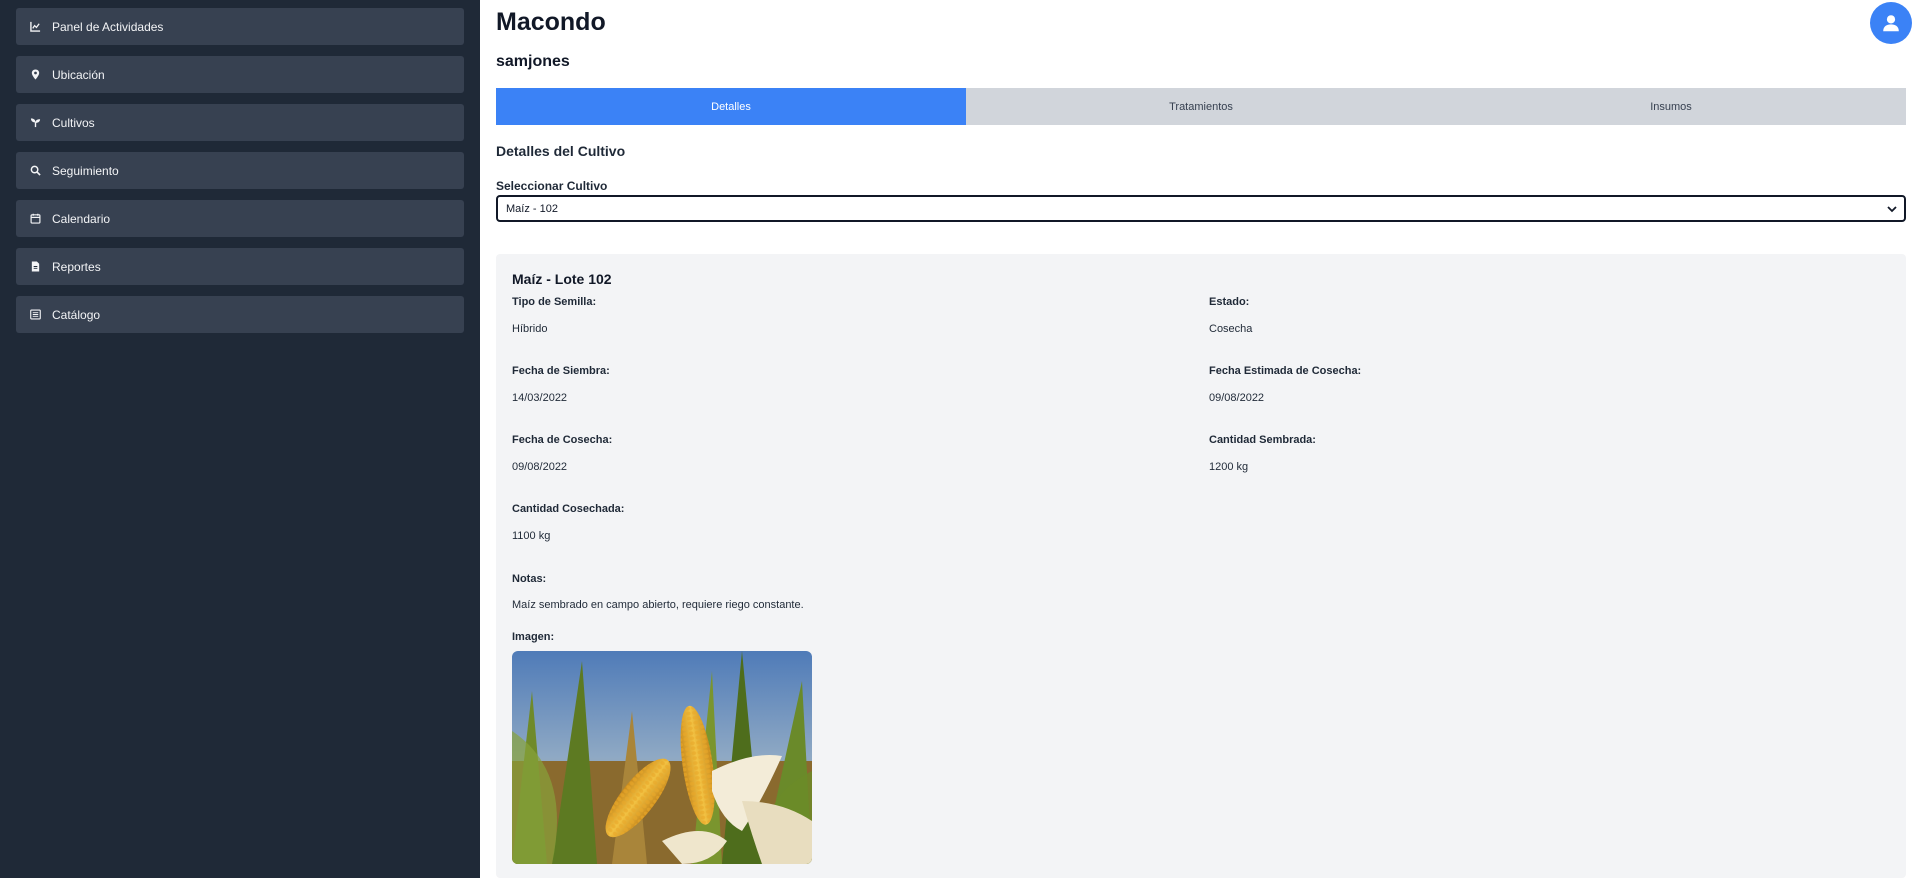 This screenshot has width=1919, height=878. I want to click on sidebar-item-panel-actividades: Panel de Actividades, so click(240, 26).